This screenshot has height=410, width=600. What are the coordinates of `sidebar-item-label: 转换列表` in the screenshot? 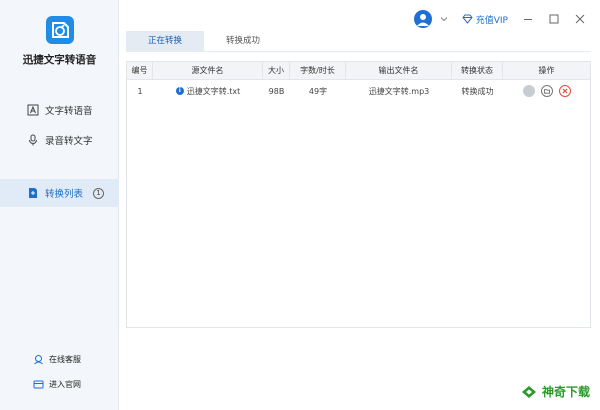 It's located at (64, 194).